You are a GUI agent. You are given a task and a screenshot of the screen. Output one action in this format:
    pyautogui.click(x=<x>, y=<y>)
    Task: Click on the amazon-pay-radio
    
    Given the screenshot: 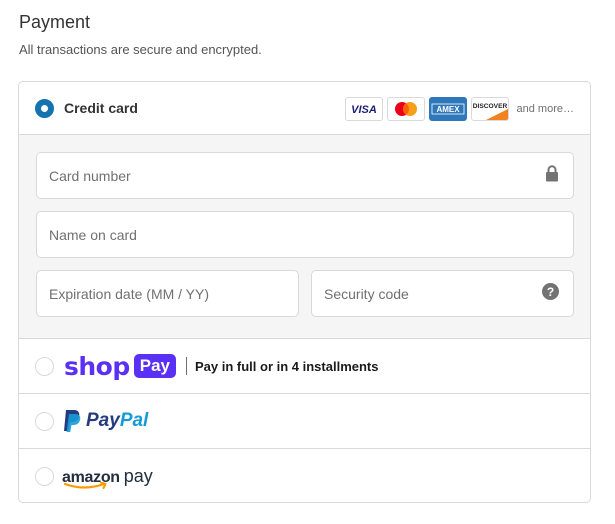 What is the action you would take?
    pyautogui.click(x=44, y=476)
    